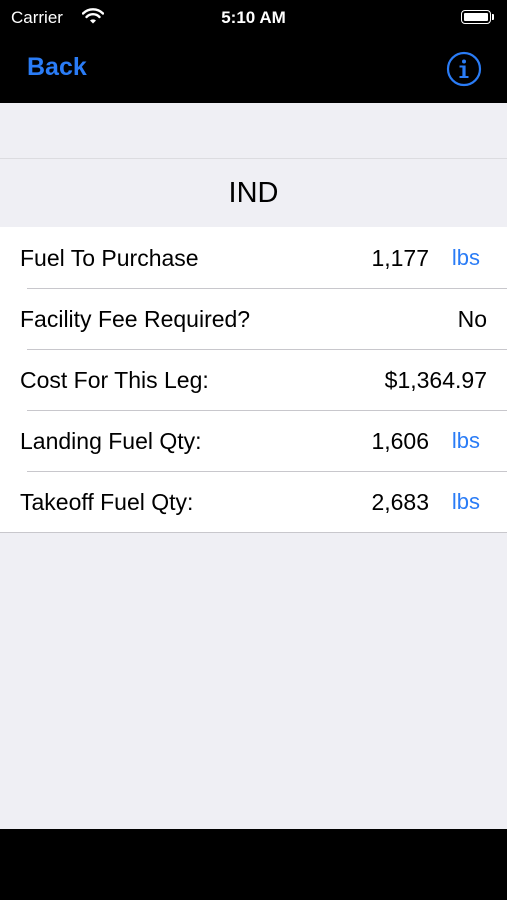 The height and width of the screenshot is (900, 507). I want to click on clock: 5:10 AM, so click(253, 17).